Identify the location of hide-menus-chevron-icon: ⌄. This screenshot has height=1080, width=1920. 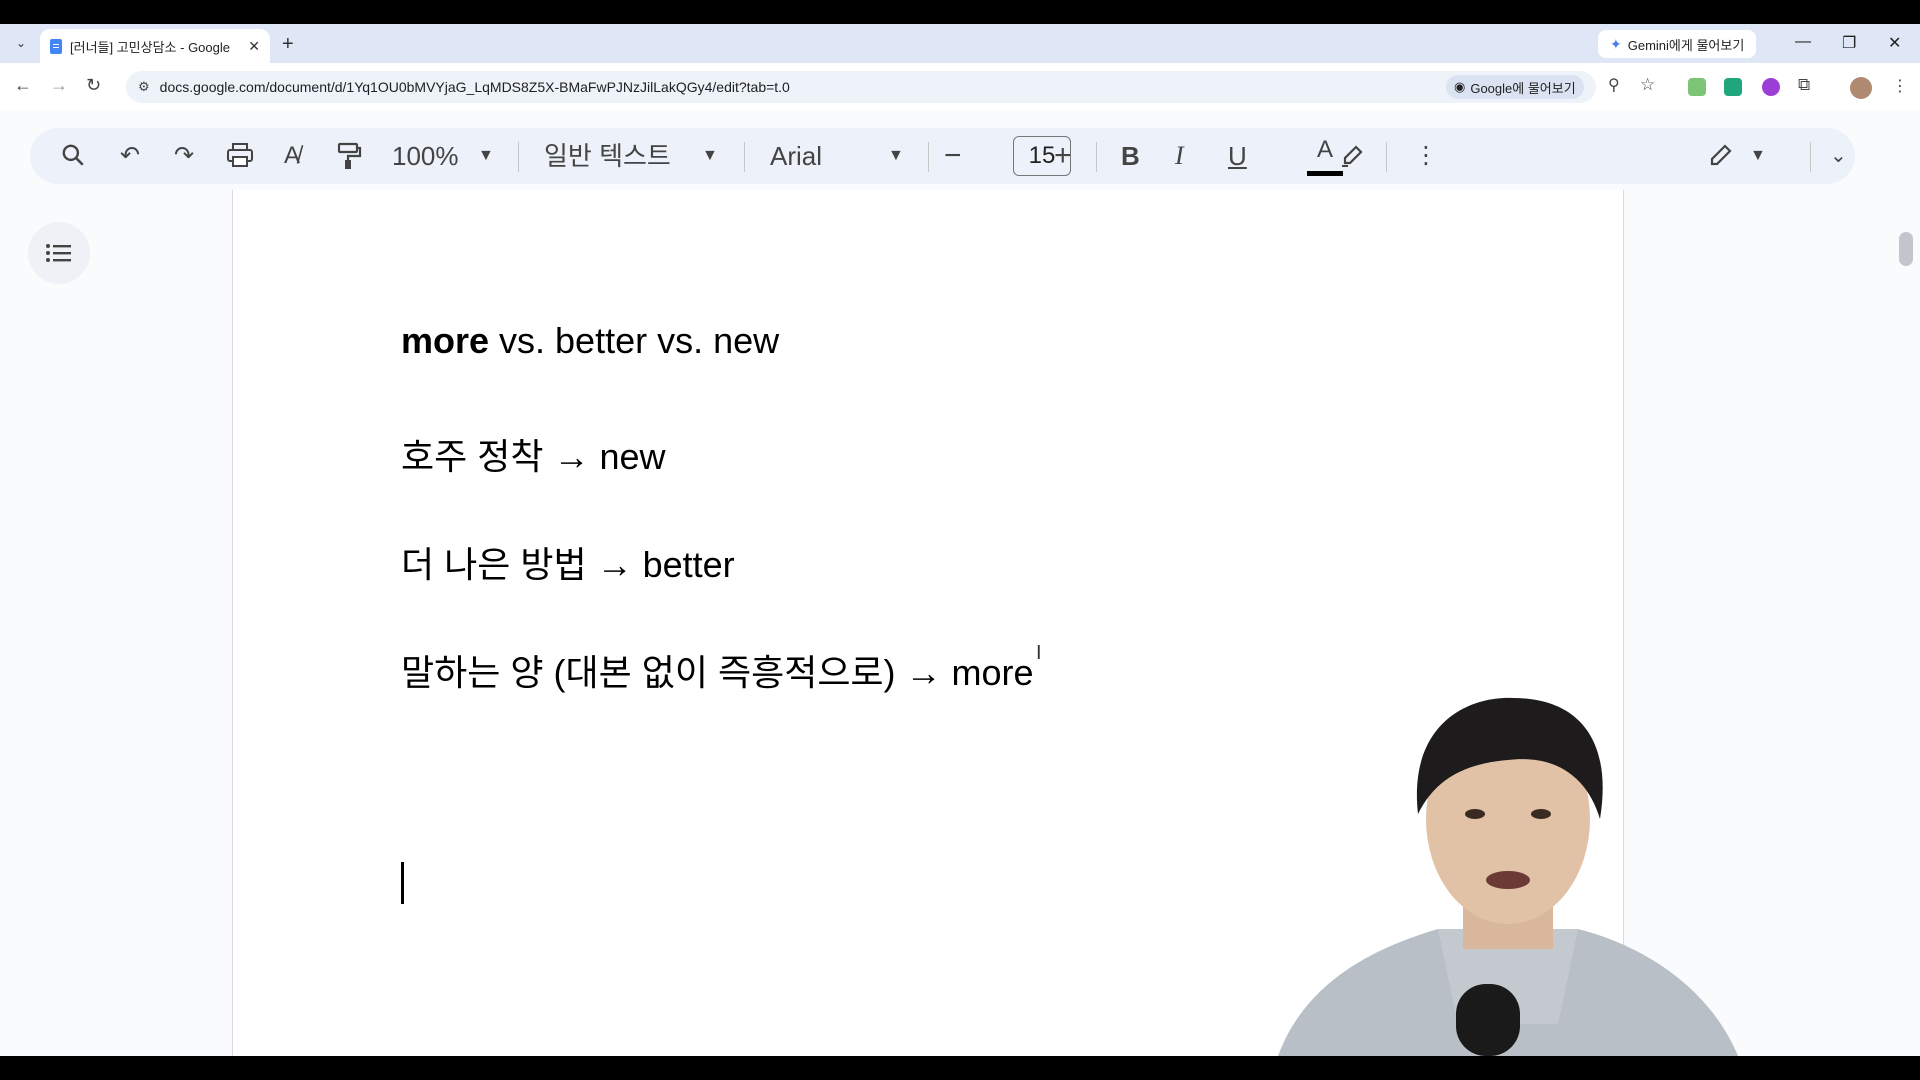
(1838, 156).